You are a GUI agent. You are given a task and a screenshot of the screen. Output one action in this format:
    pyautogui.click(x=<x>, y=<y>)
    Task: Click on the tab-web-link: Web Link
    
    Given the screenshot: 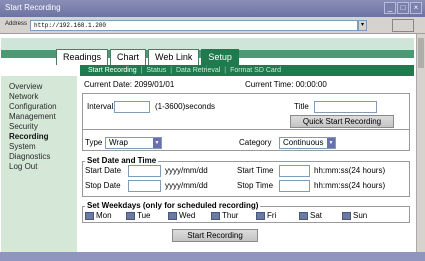 What is the action you would take?
    pyautogui.click(x=174, y=57)
    